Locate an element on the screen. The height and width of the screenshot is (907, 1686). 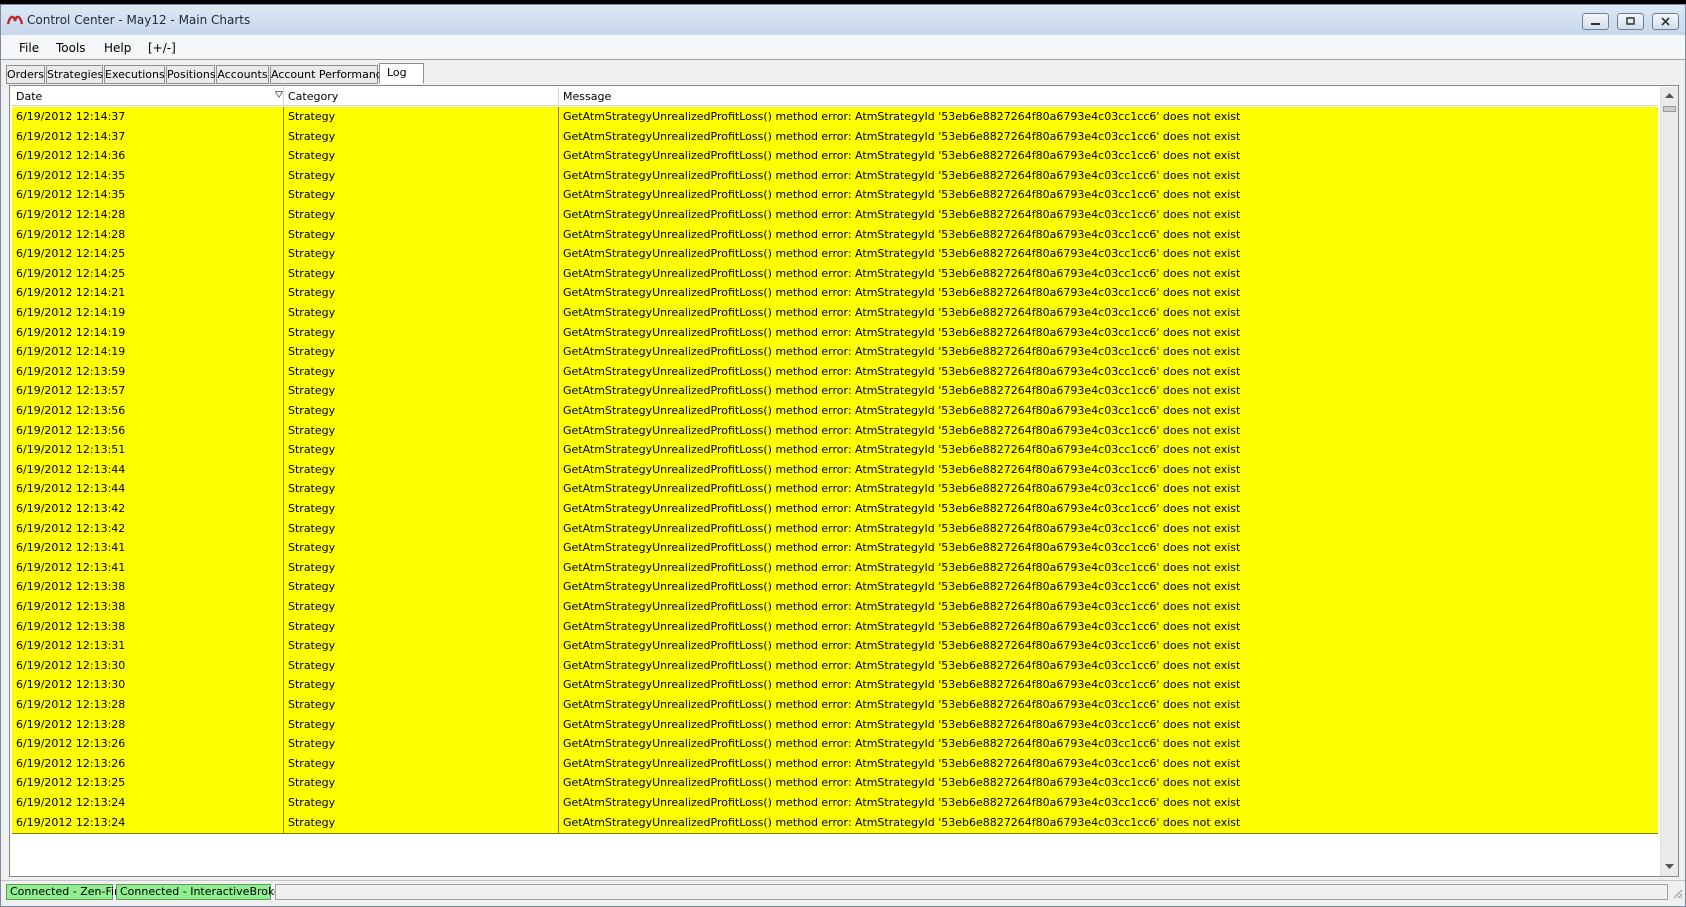
scroll-down-arrow-icon is located at coordinates (1669, 866).